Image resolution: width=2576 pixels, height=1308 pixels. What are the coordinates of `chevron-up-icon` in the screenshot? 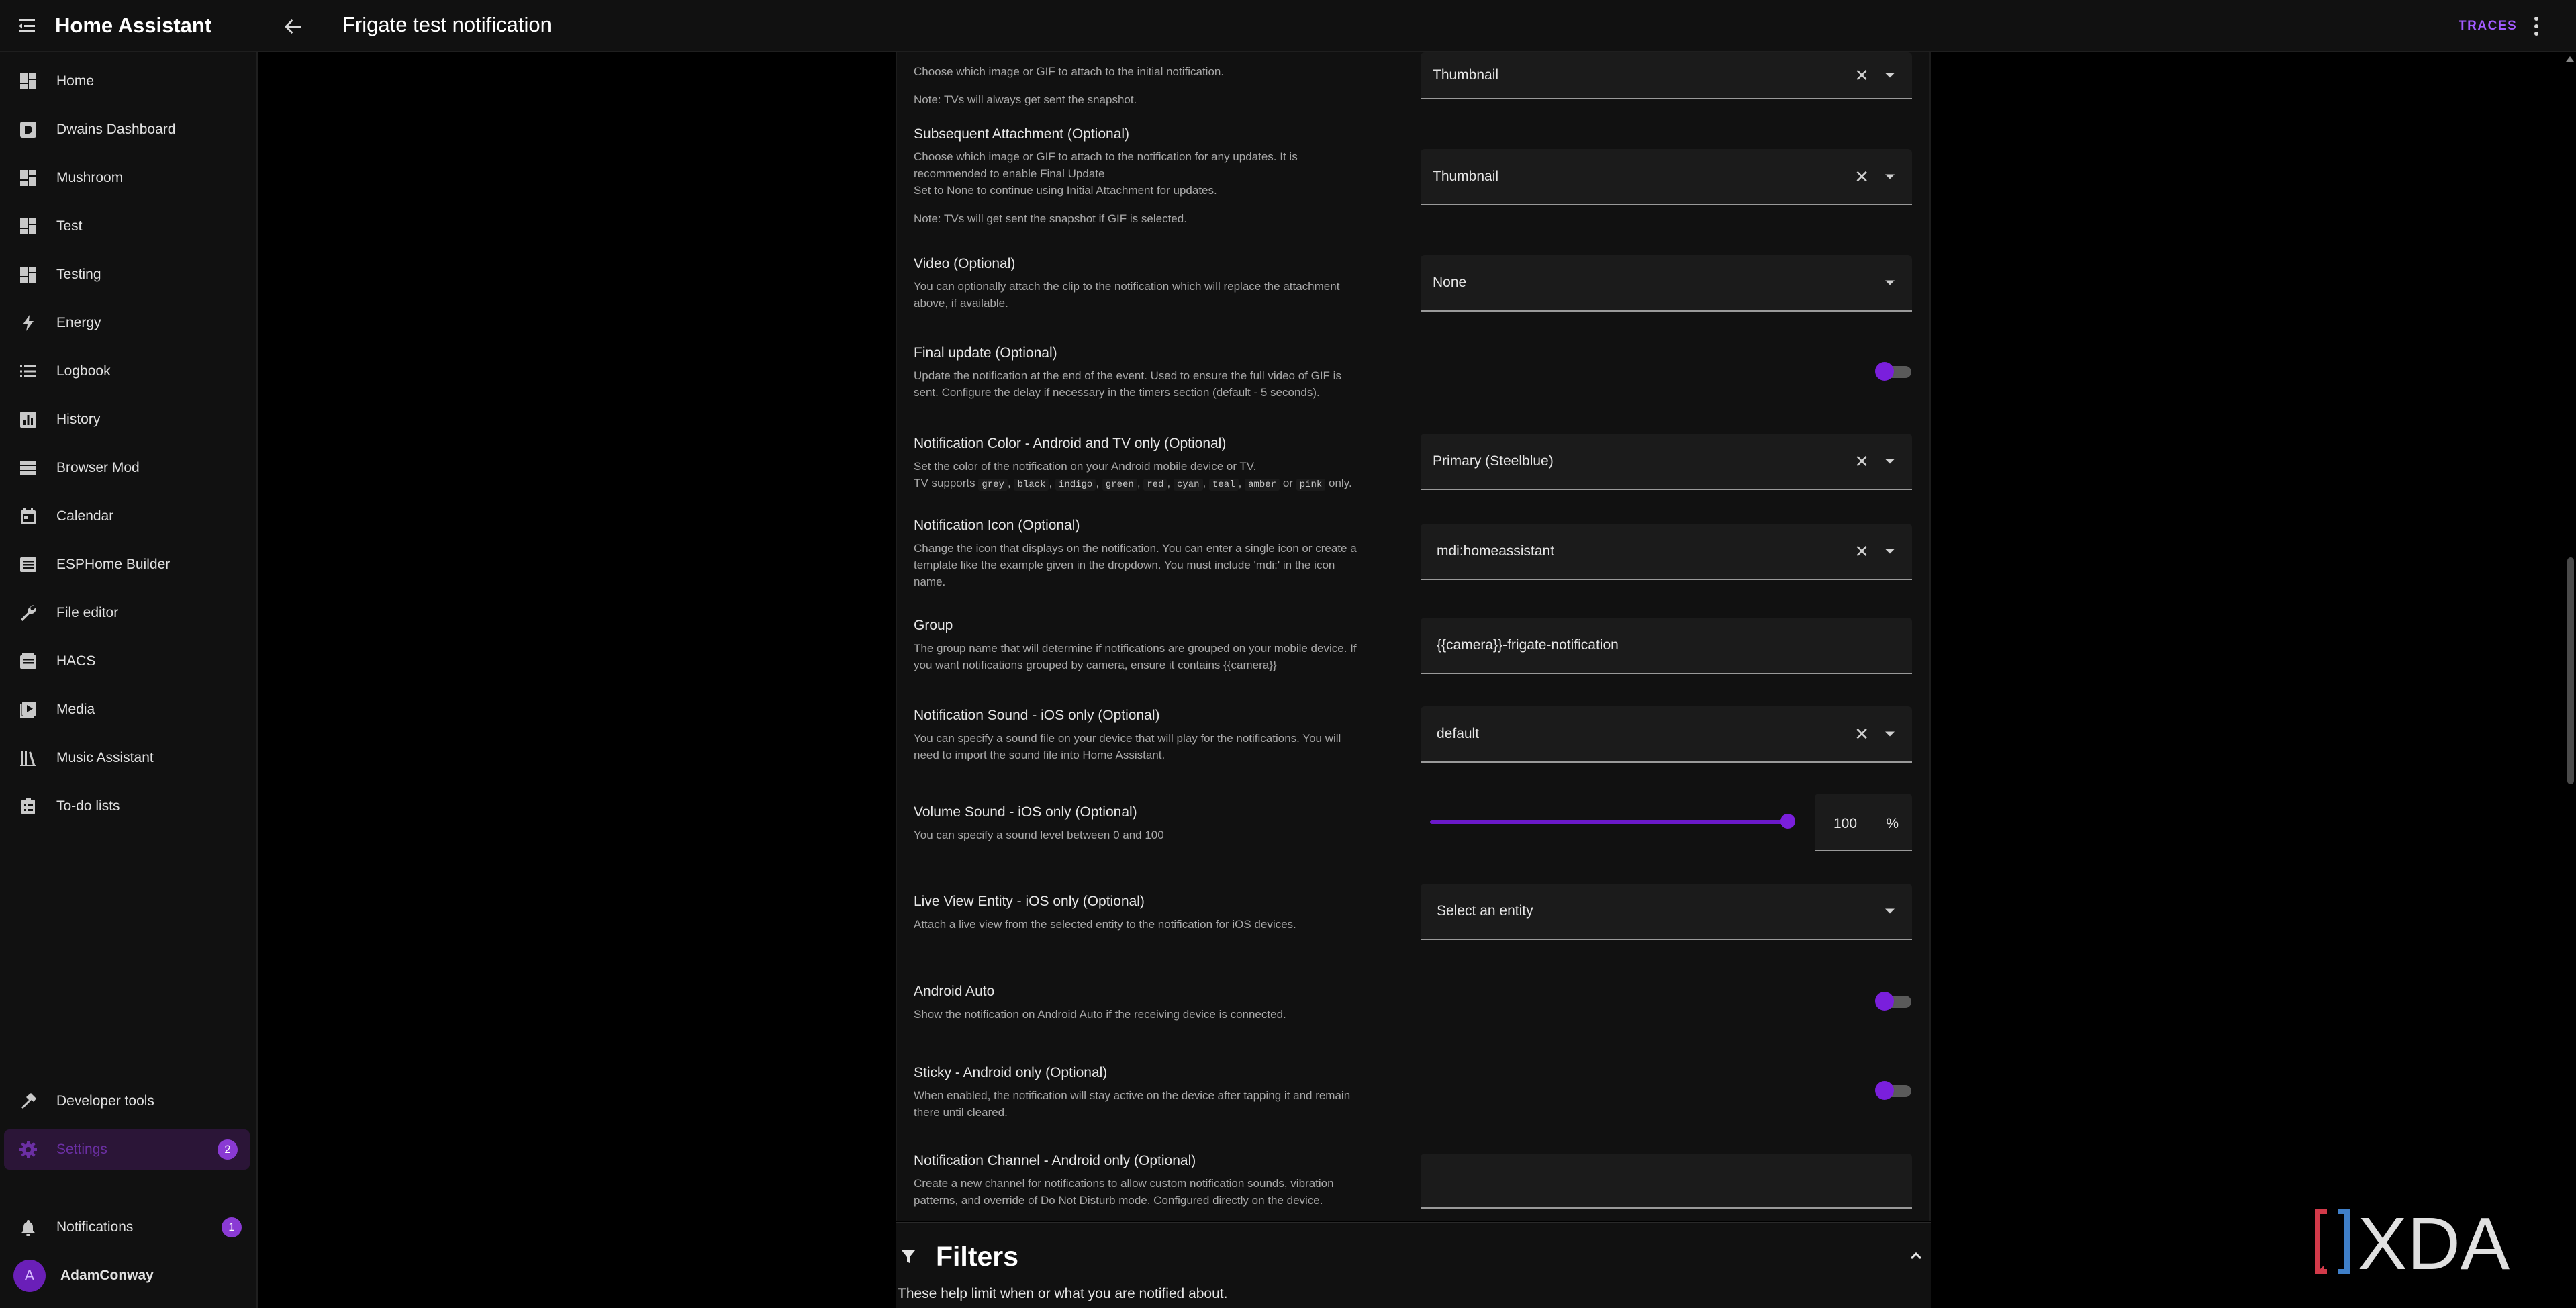 It's located at (1916, 1256).